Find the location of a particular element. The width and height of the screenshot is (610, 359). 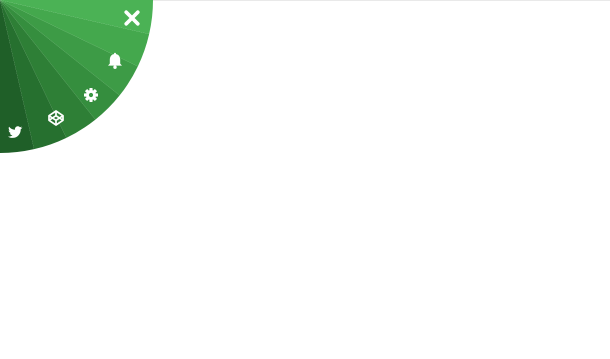

radial-menu is located at coordinates (77, 77).